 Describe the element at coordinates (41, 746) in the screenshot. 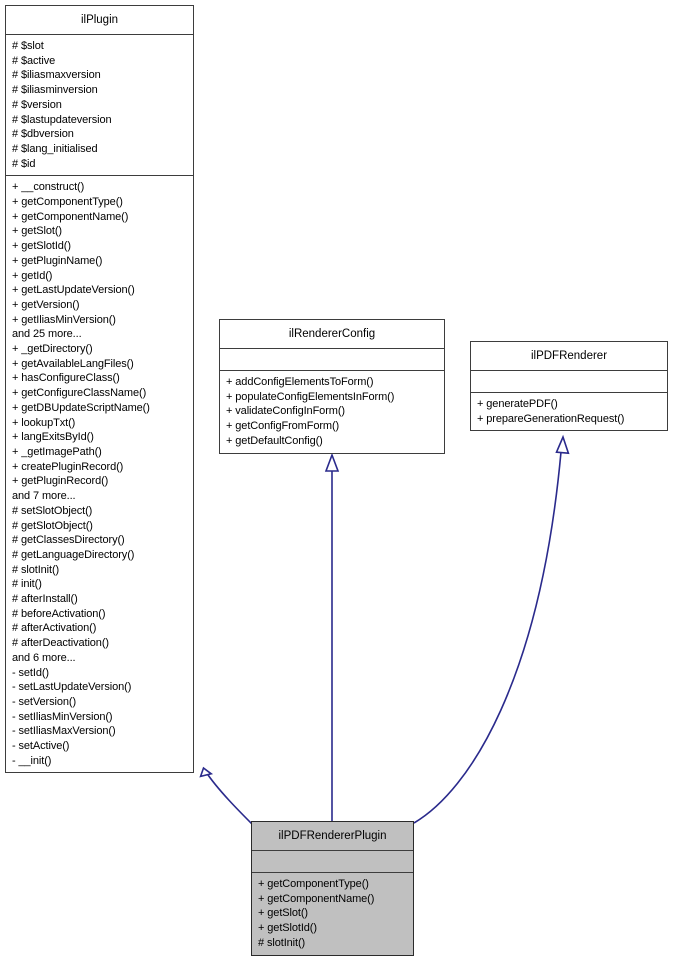

I see `operation-row: - setActive()` at that location.